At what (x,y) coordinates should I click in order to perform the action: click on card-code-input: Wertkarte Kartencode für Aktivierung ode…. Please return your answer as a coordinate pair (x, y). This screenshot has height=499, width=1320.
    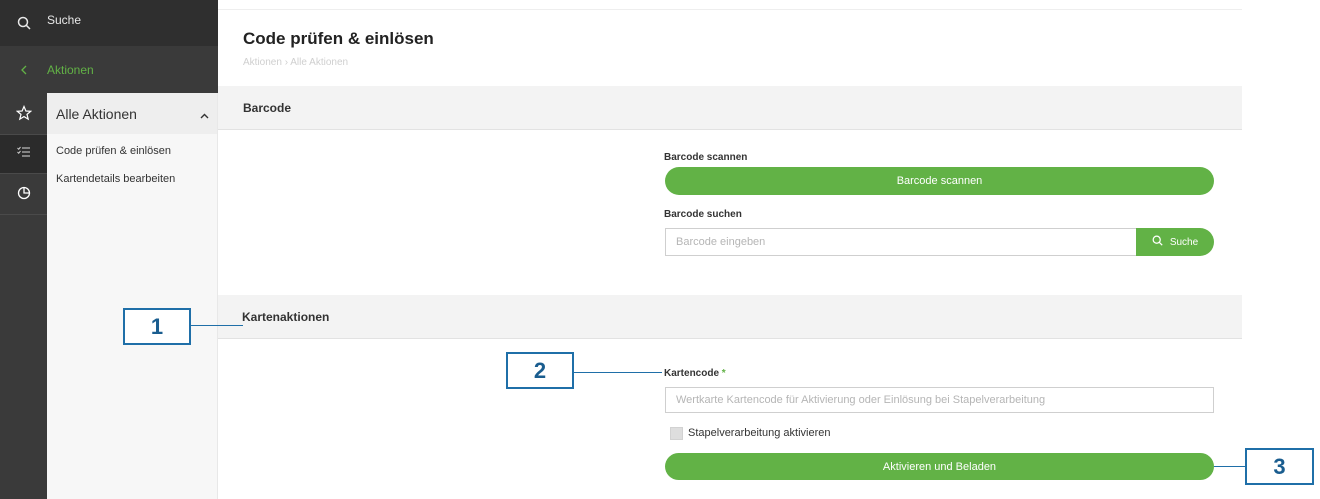
    Looking at the image, I should click on (939, 400).